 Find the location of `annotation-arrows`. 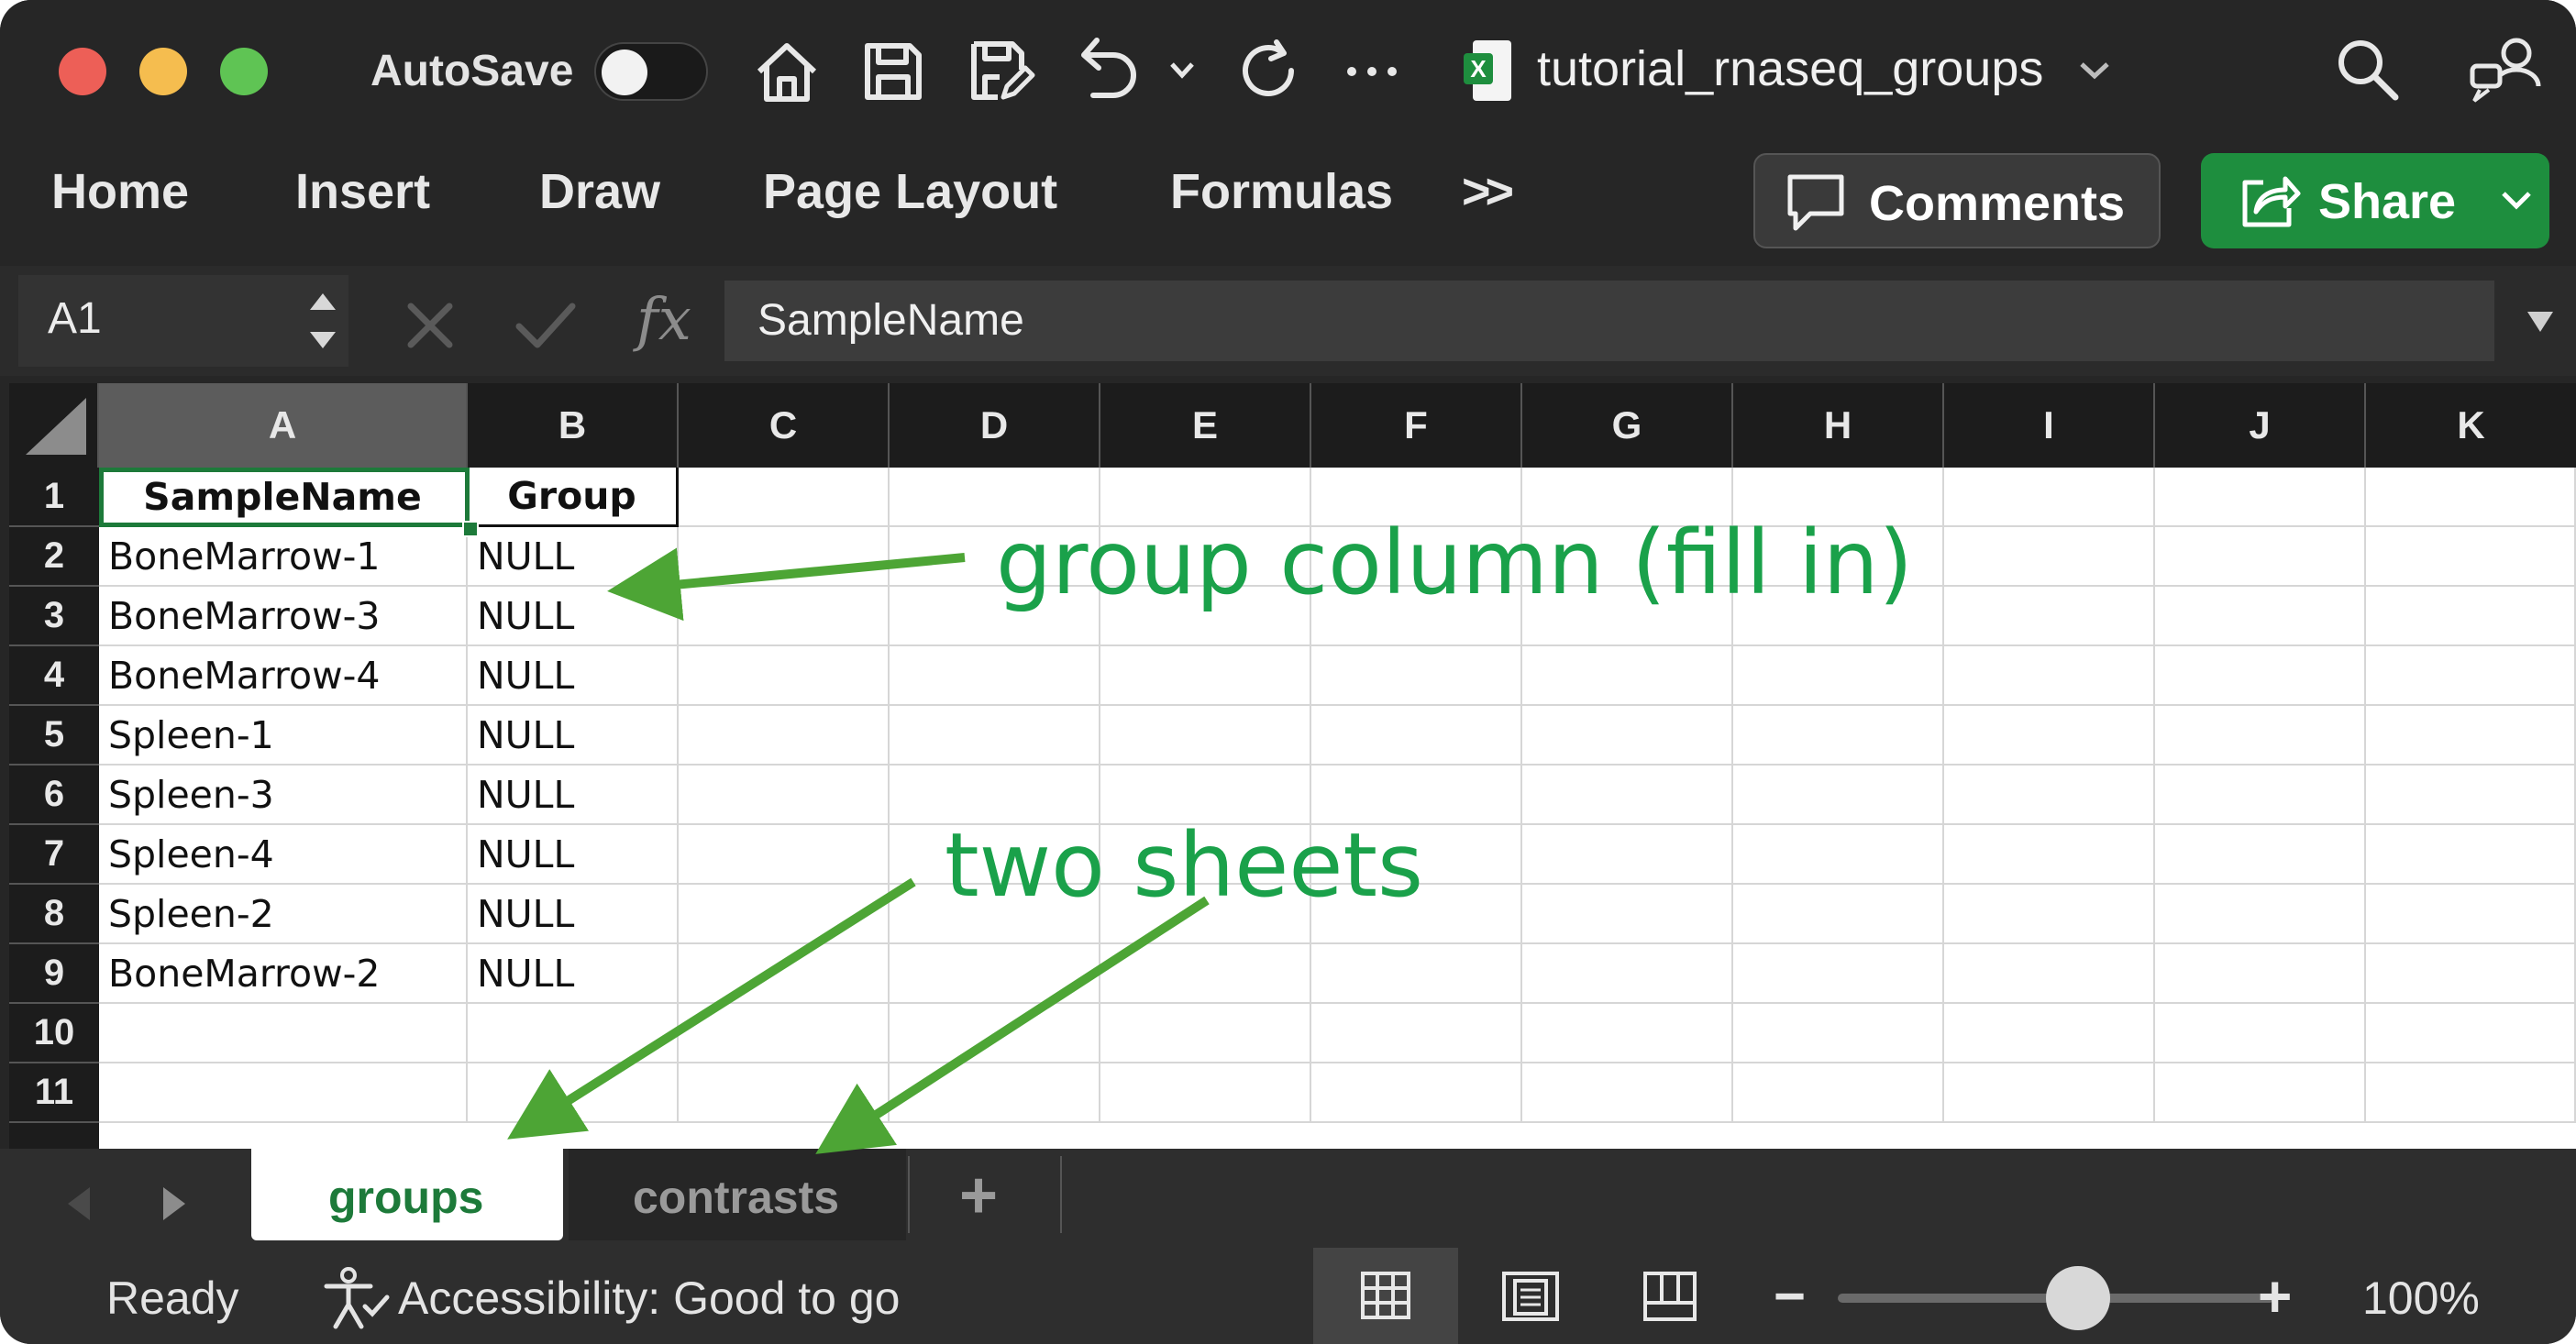

annotation-arrows is located at coordinates (858, 850).